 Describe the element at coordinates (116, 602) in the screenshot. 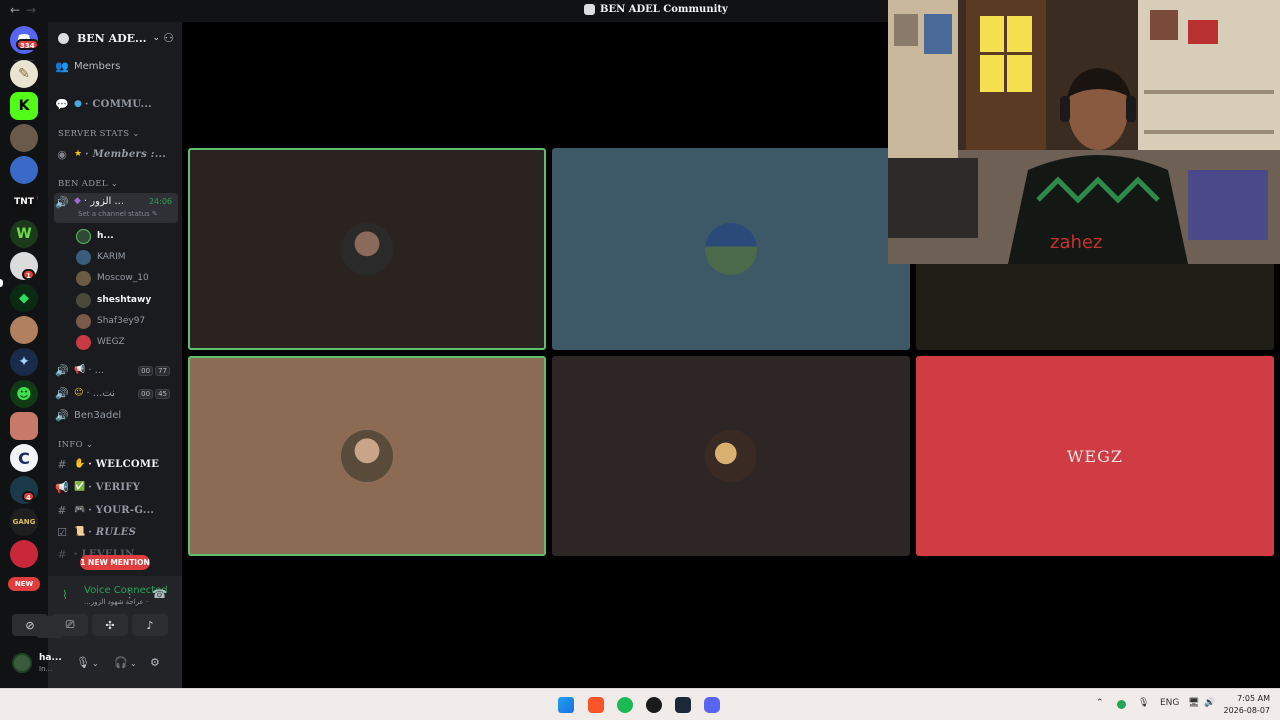

I see `voice-channel-name: ...عراجة شهود الزور ·` at that location.